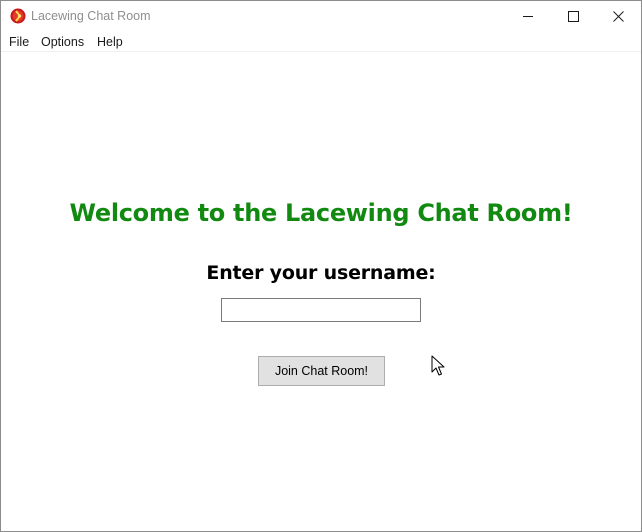  I want to click on menu-bar: File Options Help, so click(321, 41).